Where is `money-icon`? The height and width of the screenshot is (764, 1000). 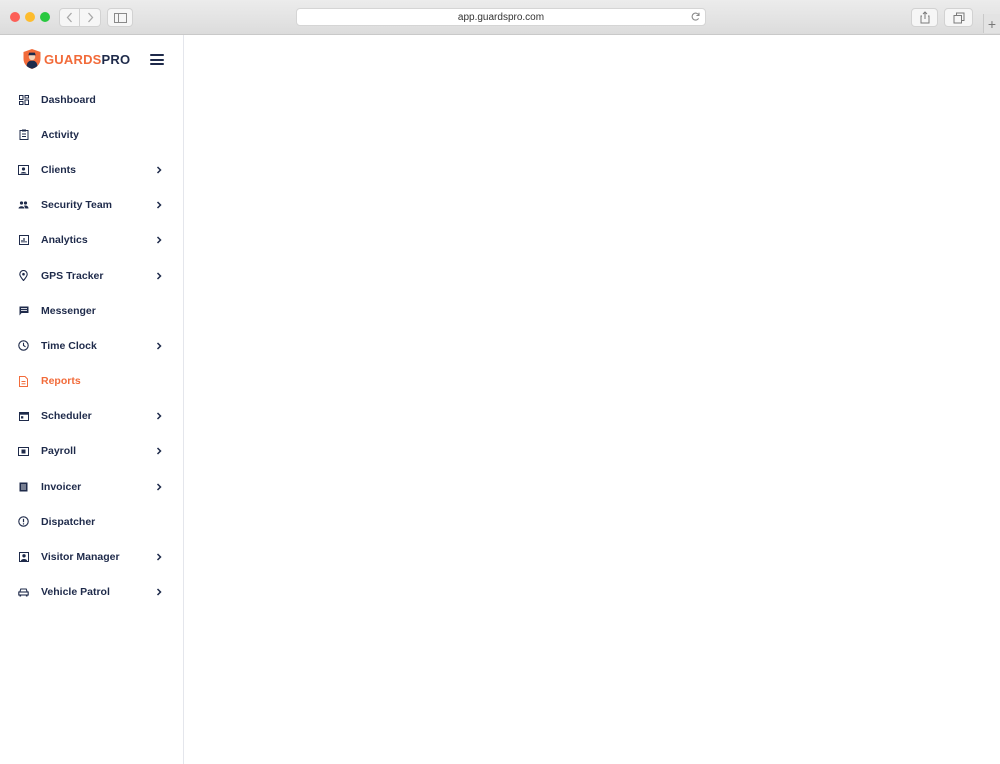 money-icon is located at coordinates (23, 451).